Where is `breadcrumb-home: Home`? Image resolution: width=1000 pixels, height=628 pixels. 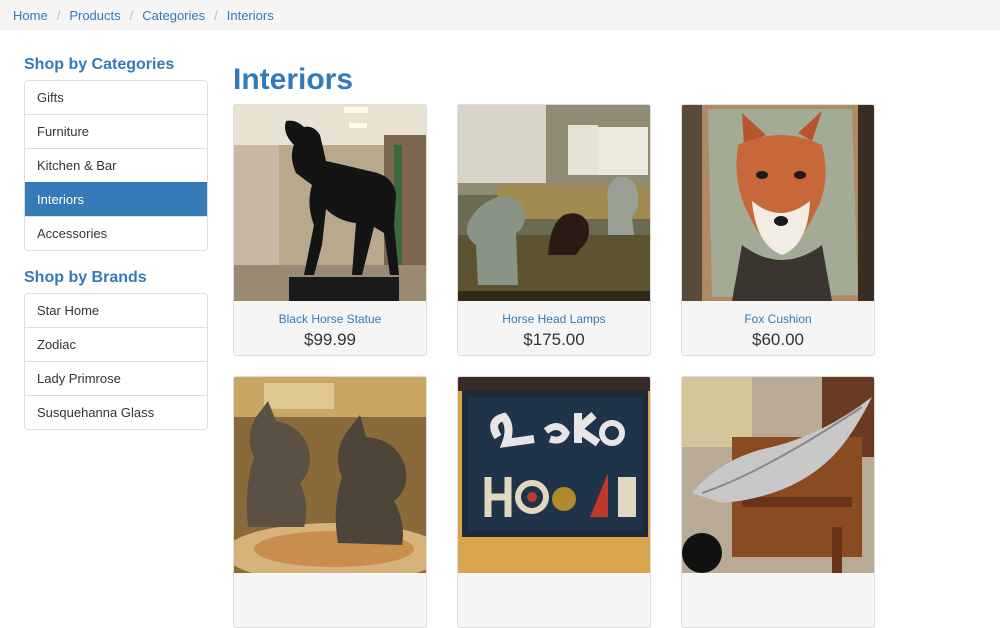
breadcrumb-home: Home is located at coordinates (30, 15).